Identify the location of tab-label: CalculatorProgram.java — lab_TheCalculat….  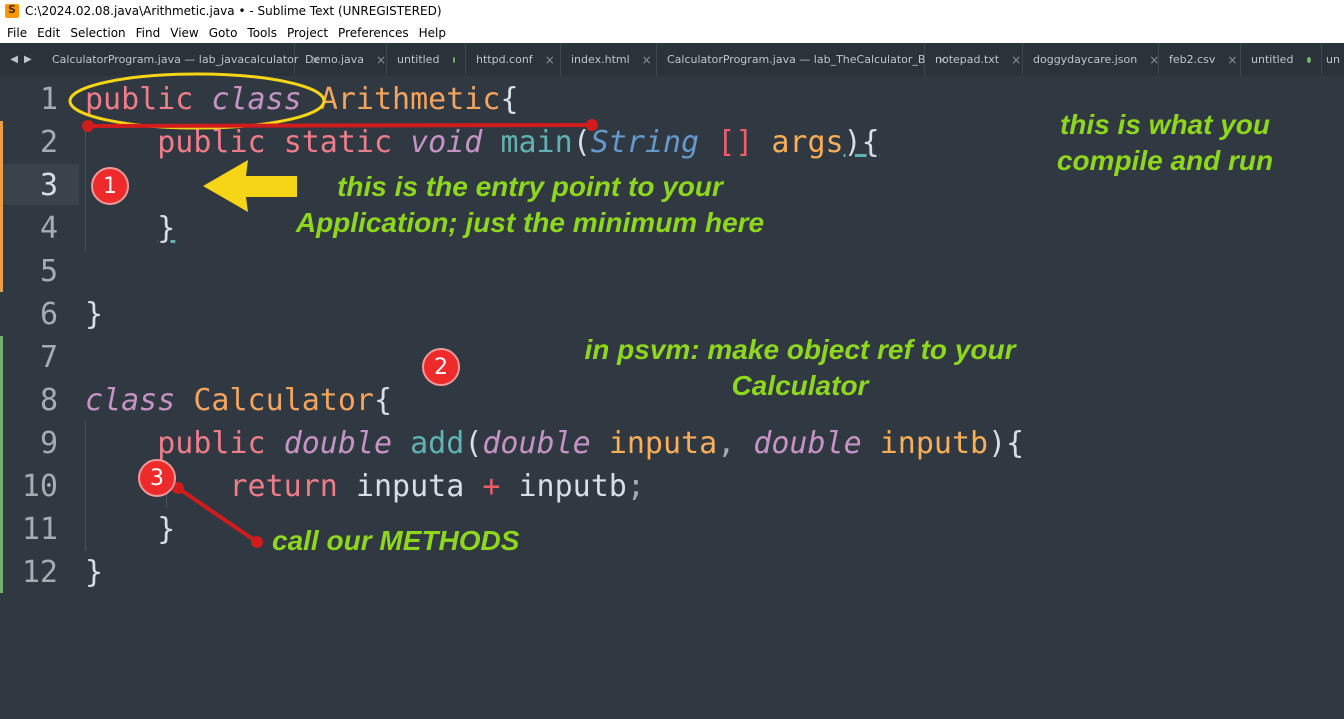
(796, 59).